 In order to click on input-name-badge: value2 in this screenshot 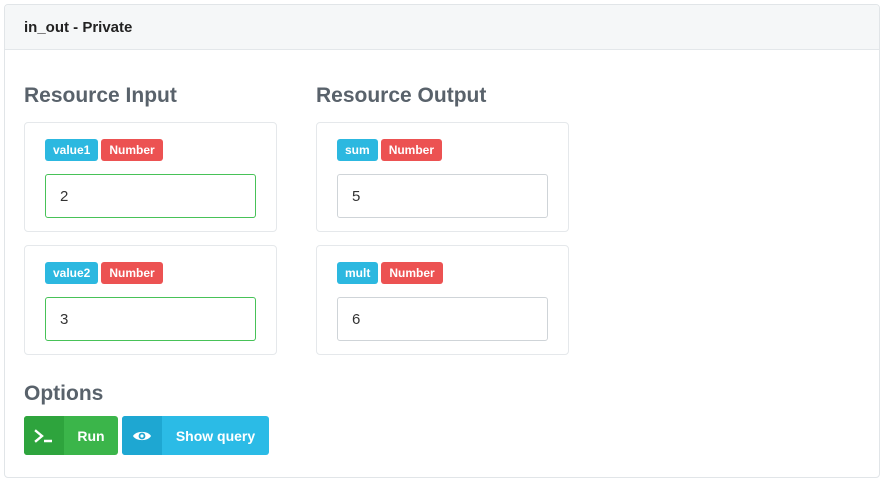, I will do `click(72, 273)`.